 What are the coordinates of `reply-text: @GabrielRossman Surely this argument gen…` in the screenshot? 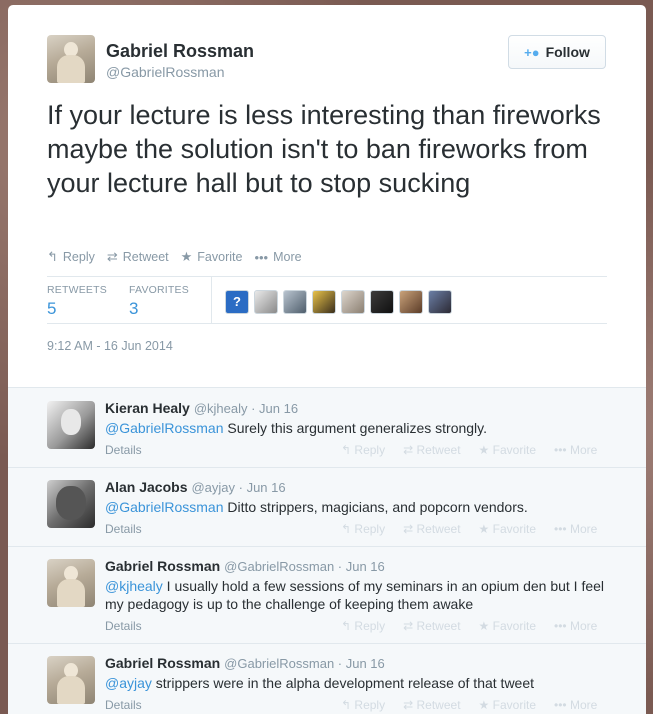 It's located at (357, 428).